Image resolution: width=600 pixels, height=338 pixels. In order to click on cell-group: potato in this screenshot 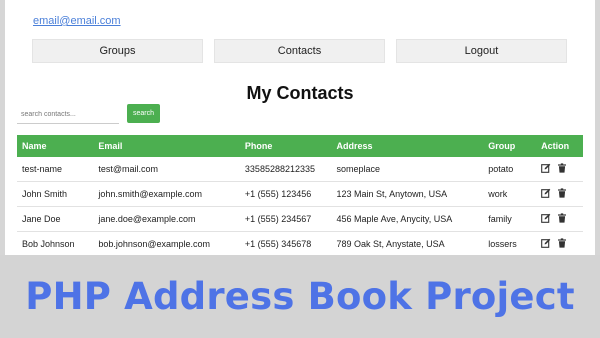, I will do `click(510, 169)`.